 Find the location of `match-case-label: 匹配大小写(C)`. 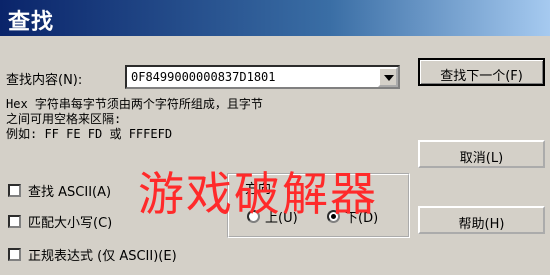

match-case-label: 匹配大小写(C) is located at coordinates (70, 221).